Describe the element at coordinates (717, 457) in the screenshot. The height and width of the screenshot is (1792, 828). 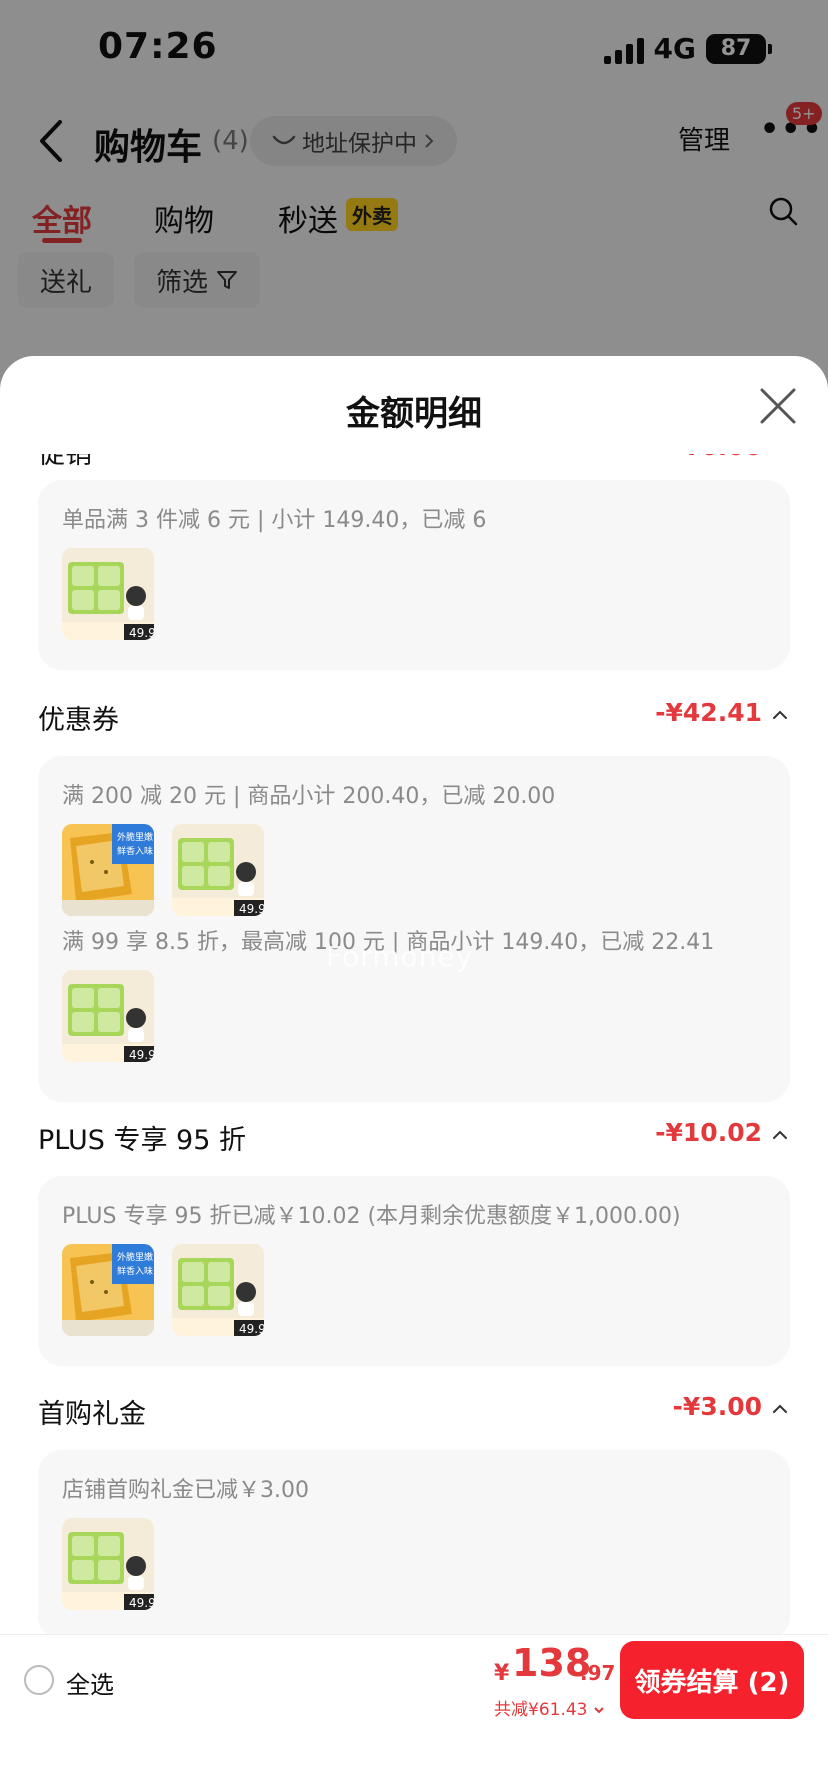
I see `partially-hidden-section-amount: -¥6.00` at that location.